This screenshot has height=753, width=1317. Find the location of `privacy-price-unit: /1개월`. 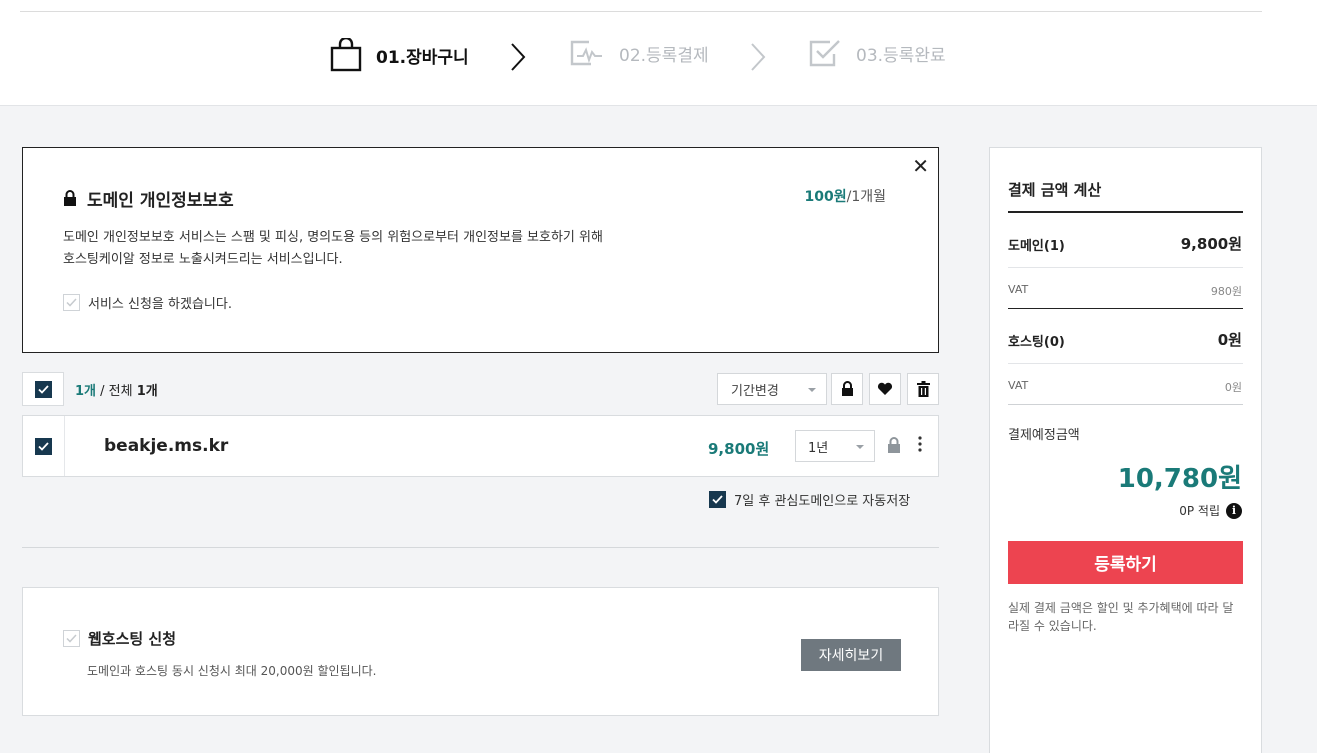

privacy-price-unit: /1개월 is located at coordinates (866, 197).